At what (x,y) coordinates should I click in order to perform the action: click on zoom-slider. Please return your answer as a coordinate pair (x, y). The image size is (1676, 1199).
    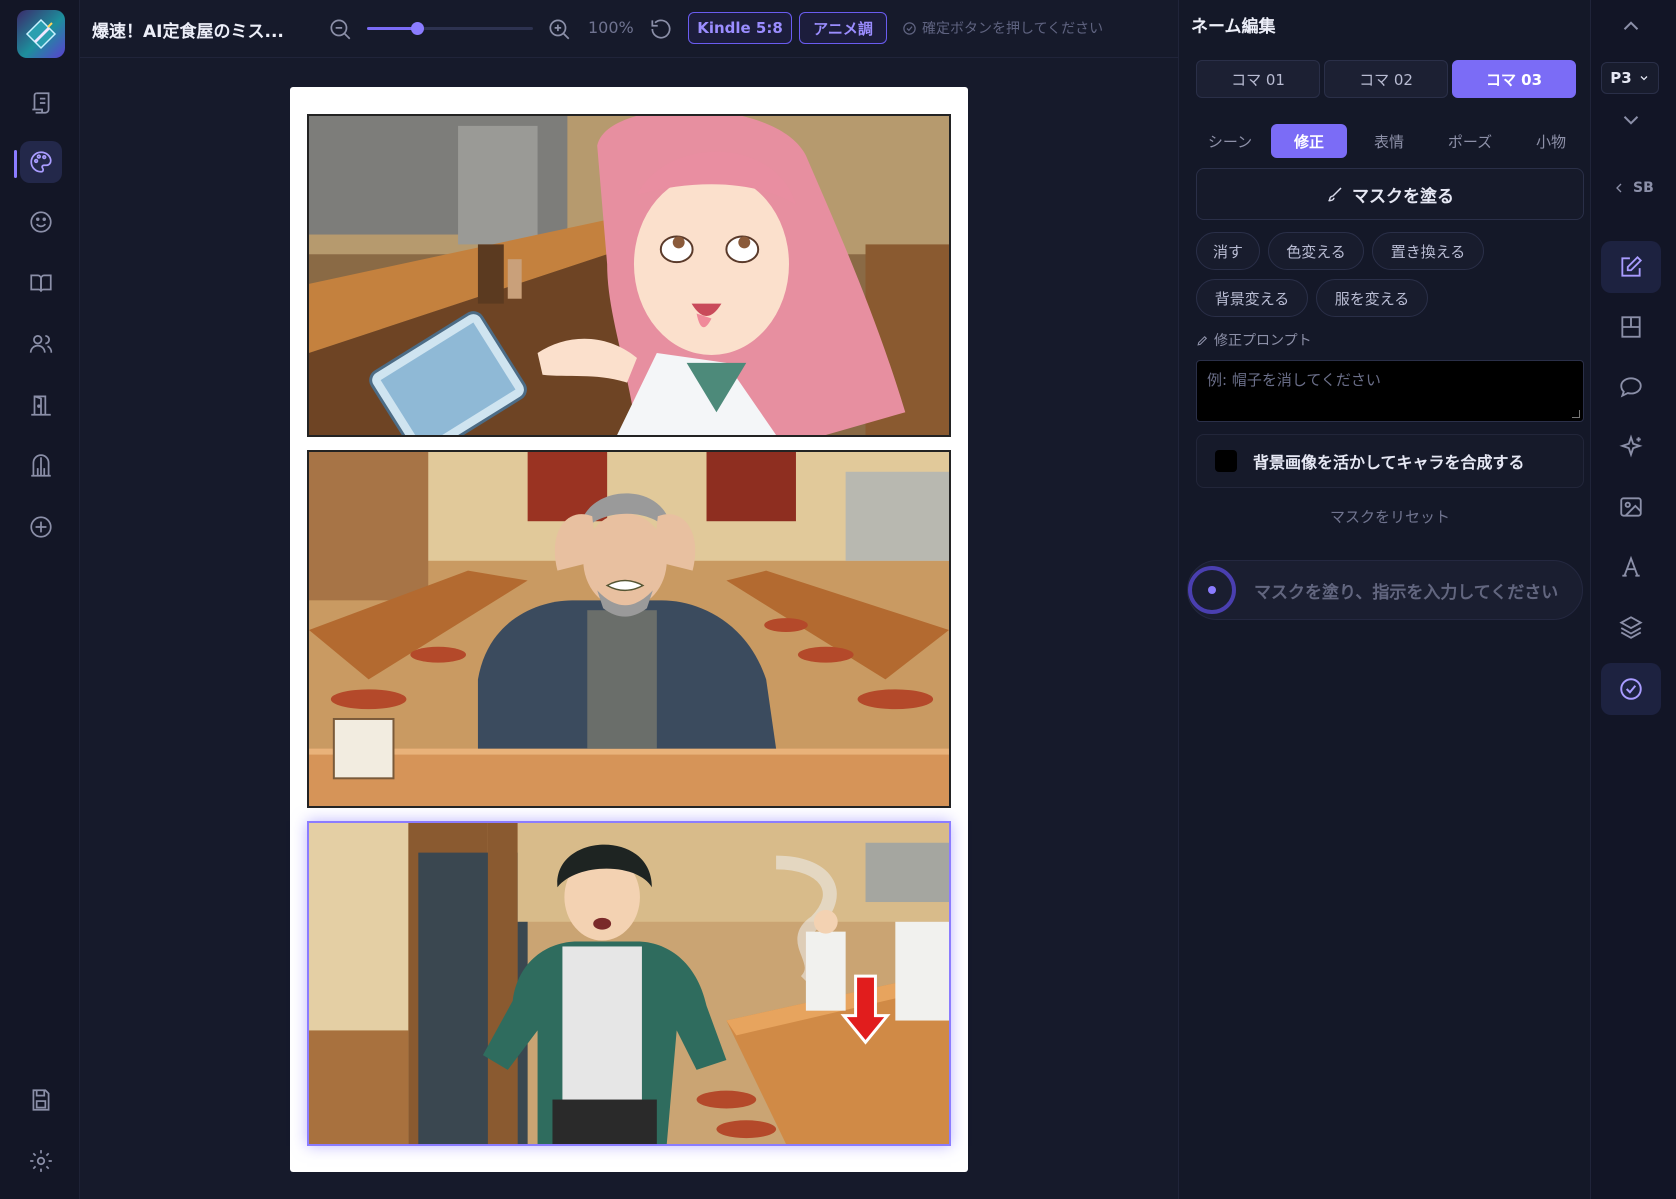
    Looking at the image, I should click on (450, 28).